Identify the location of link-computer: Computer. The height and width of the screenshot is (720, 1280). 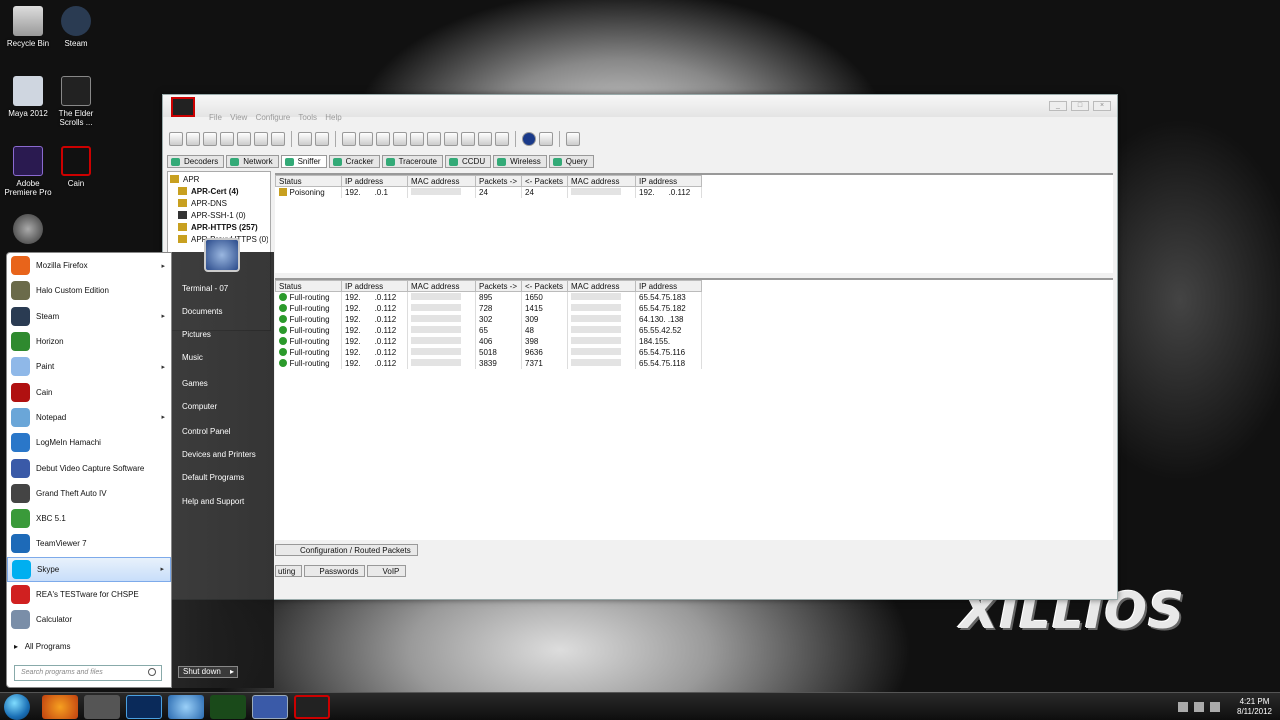
(199, 406).